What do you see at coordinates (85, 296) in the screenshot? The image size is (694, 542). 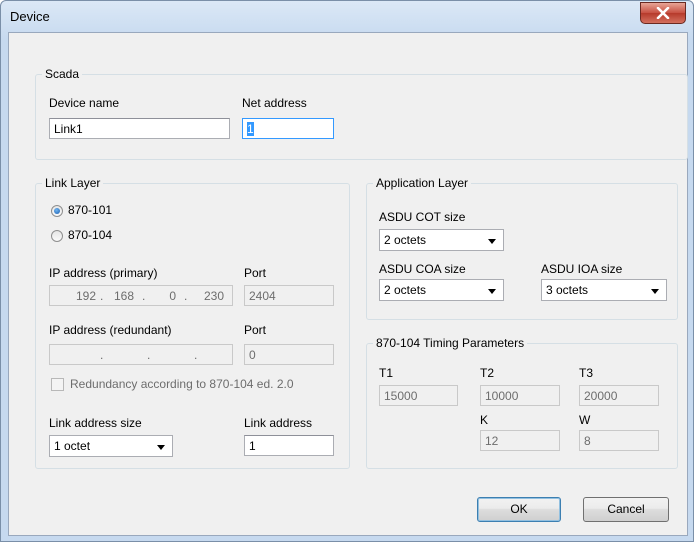 I see `ip-primary-octet-1: 192` at bounding box center [85, 296].